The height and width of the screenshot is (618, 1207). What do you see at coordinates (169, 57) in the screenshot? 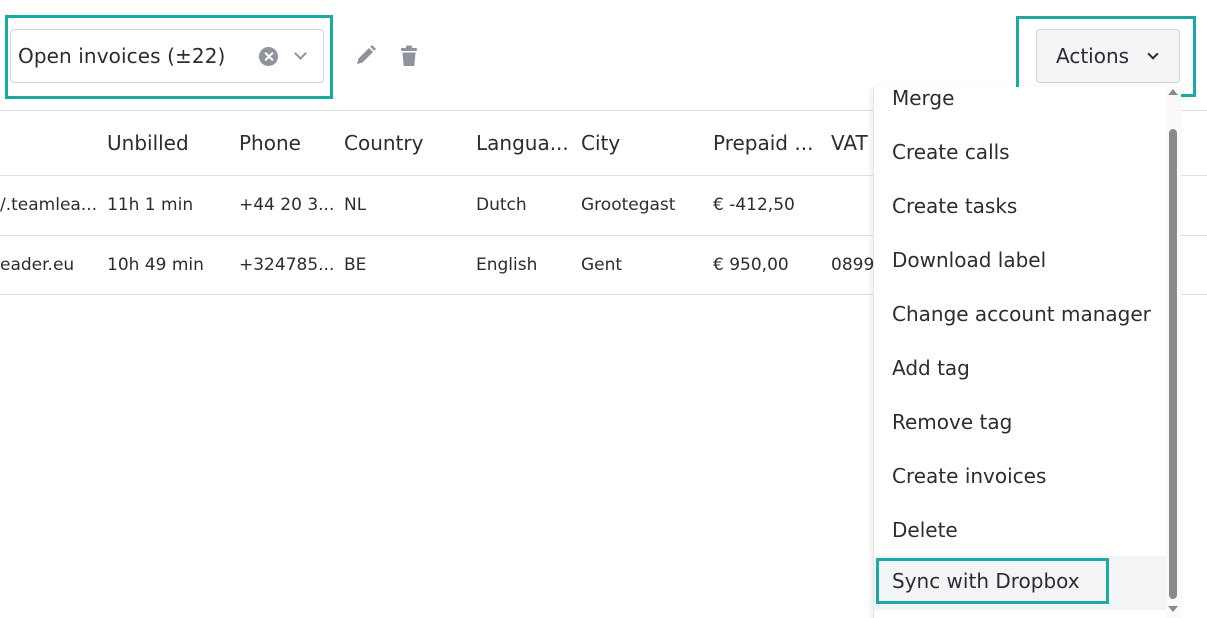
I see `view-select-highlight` at bounding box center [169, 57].